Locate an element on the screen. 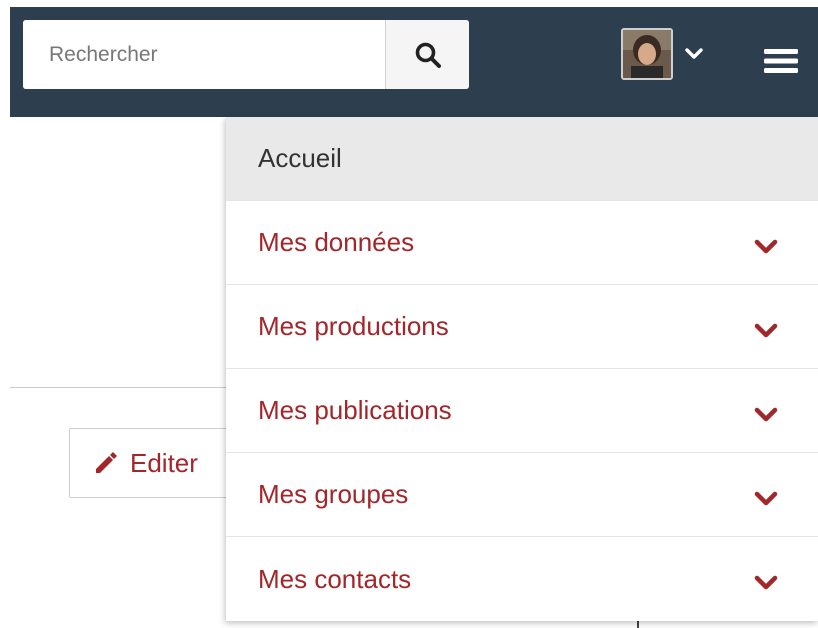 The height and width of the screenshot is (628, 818). menu-item-label: Mes données is located at coordinates (336, 242).